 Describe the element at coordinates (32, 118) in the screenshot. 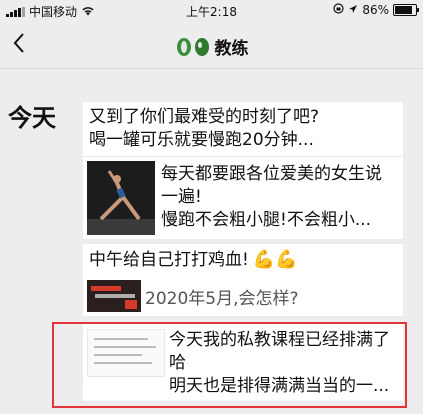

I see `day-label: 今天` at that location.